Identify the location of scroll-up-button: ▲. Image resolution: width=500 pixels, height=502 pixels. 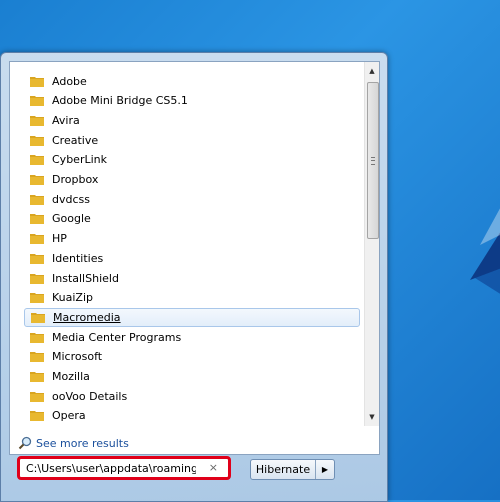
(372, 71).